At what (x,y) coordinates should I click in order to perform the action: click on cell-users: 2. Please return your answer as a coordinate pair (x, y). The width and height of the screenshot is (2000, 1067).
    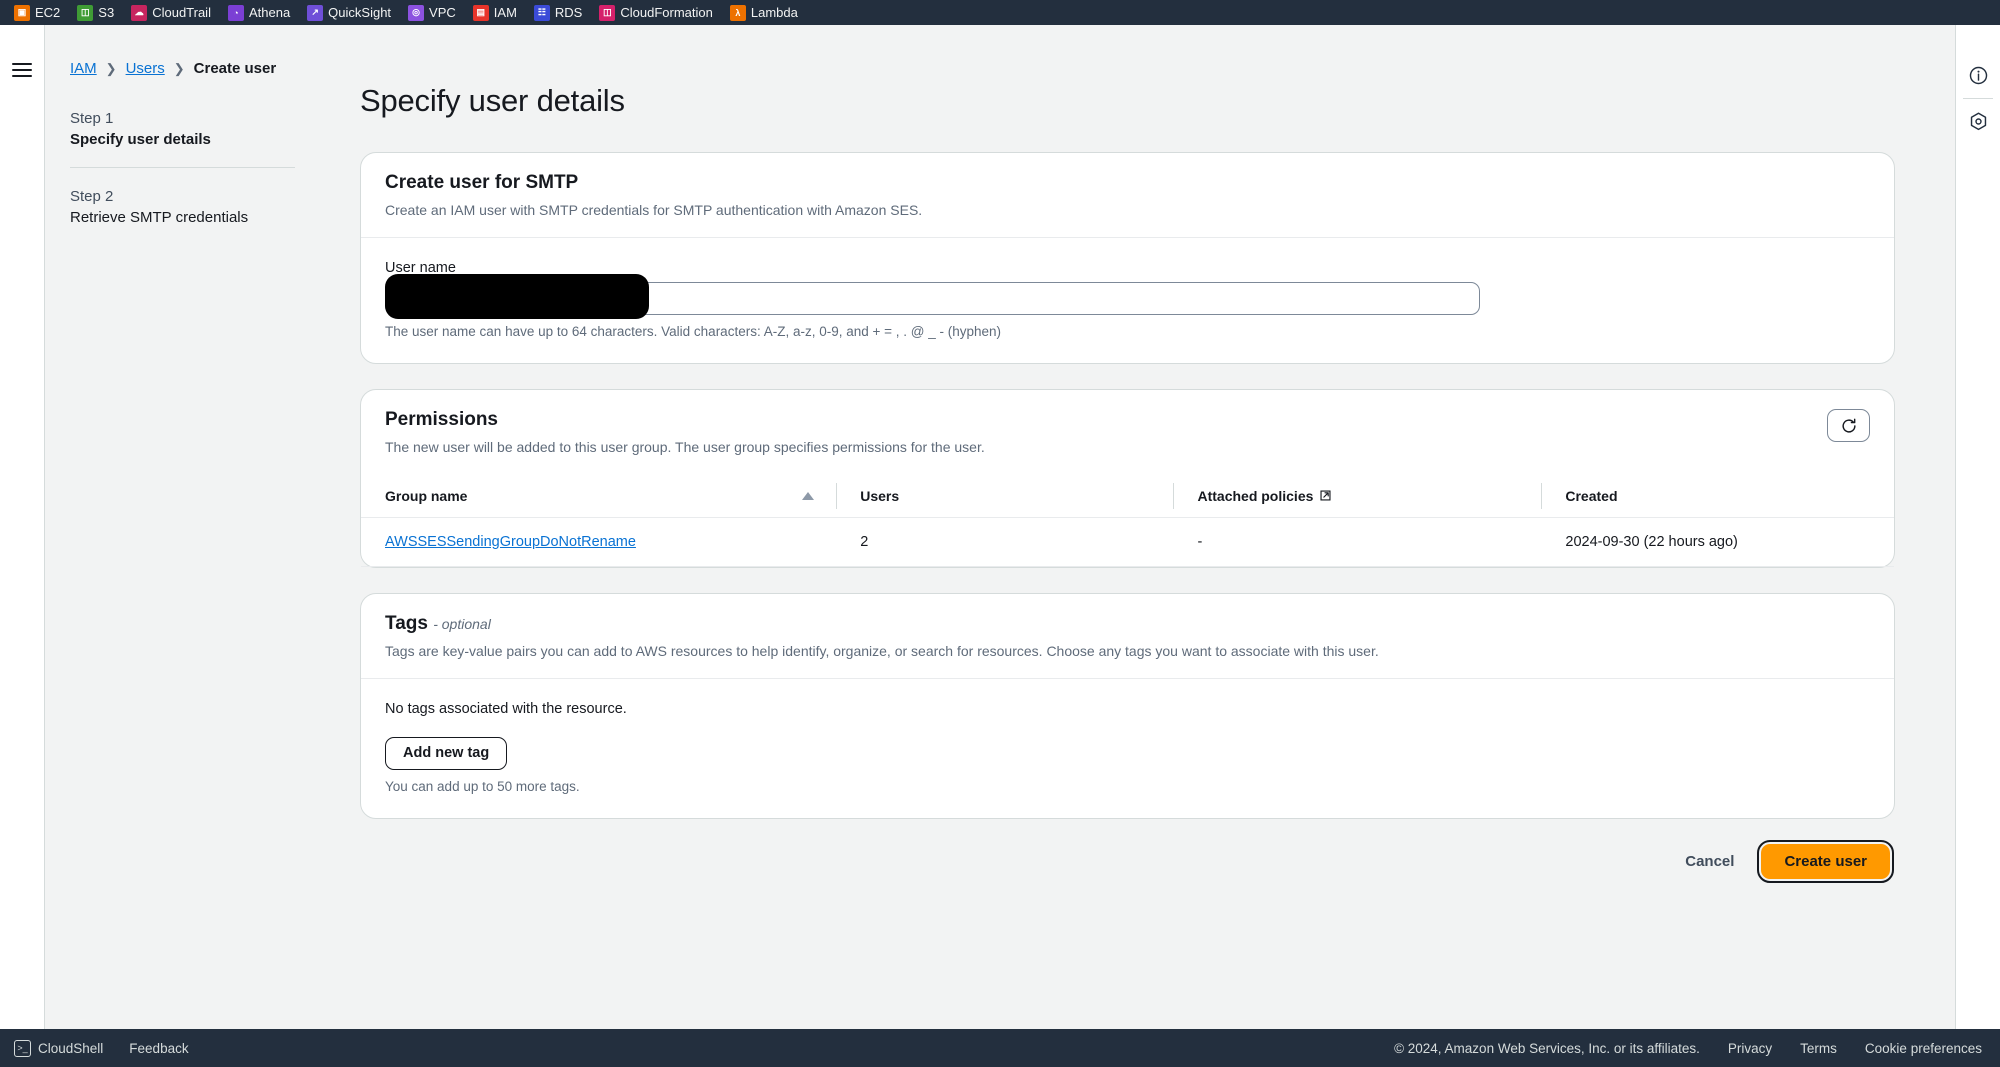
    Looking at the image, I should click on (1005, 542).